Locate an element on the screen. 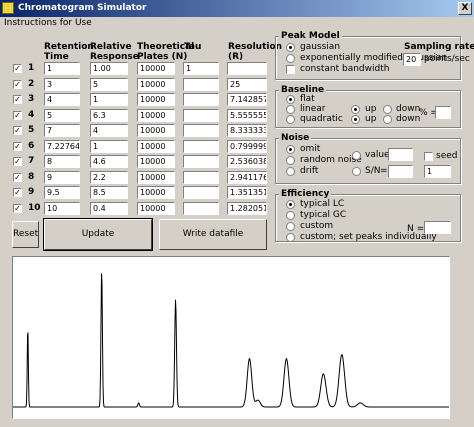 Image resolution: width=474 pixels, height=427 pixels. noise-random-radio is located at coordinates (290, 160).